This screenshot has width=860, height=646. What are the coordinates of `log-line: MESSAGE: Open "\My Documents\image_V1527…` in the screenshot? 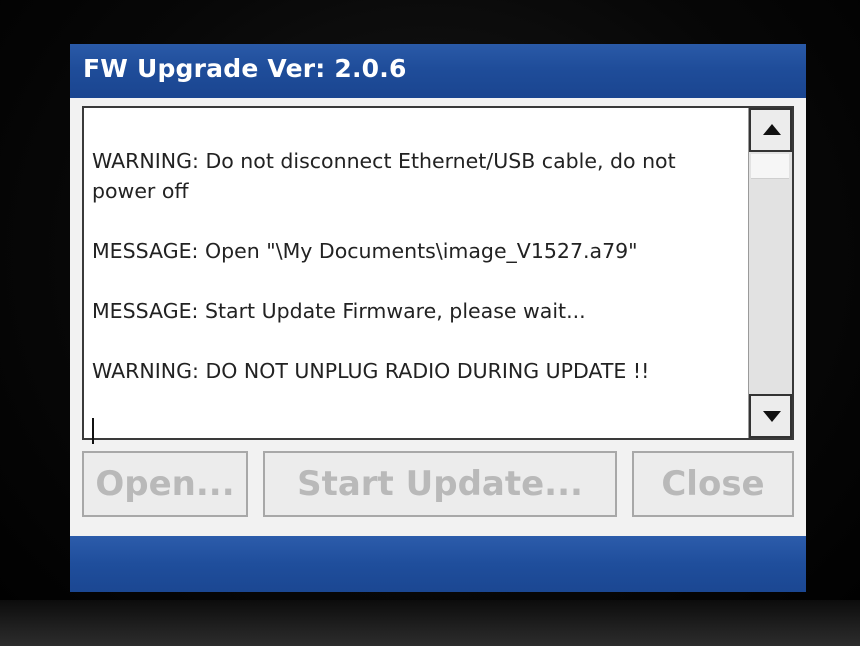 It's located at (365, 251).